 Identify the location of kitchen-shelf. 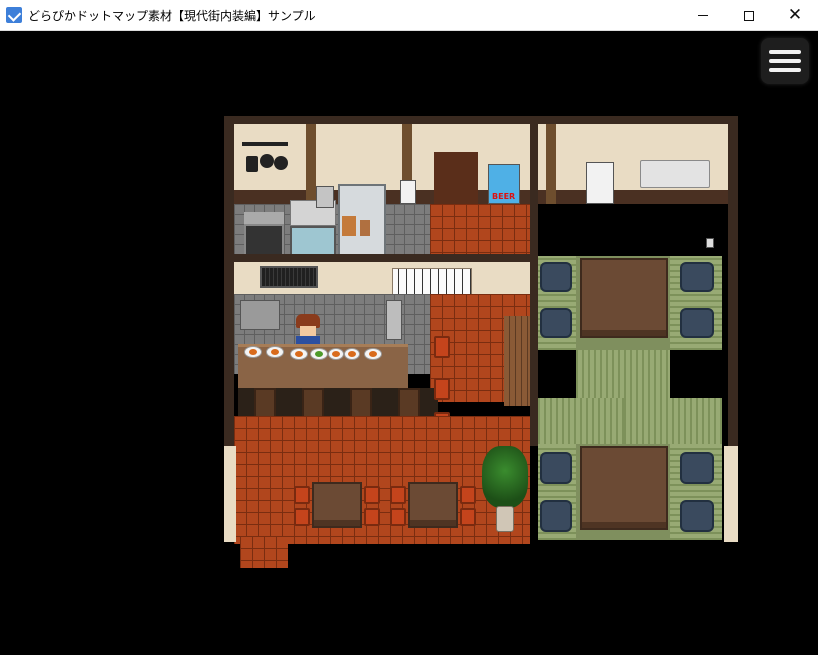
(394, 320).